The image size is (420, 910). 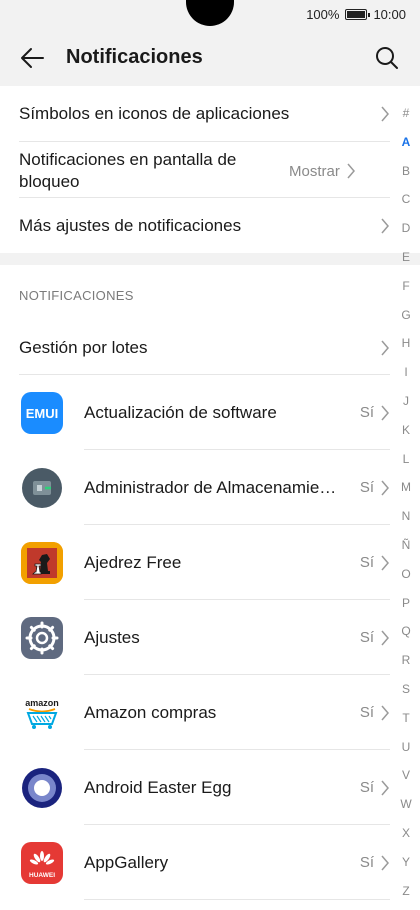 I want to click on batch-management-label: Gestión por lotes, so click(x=83, y=347).